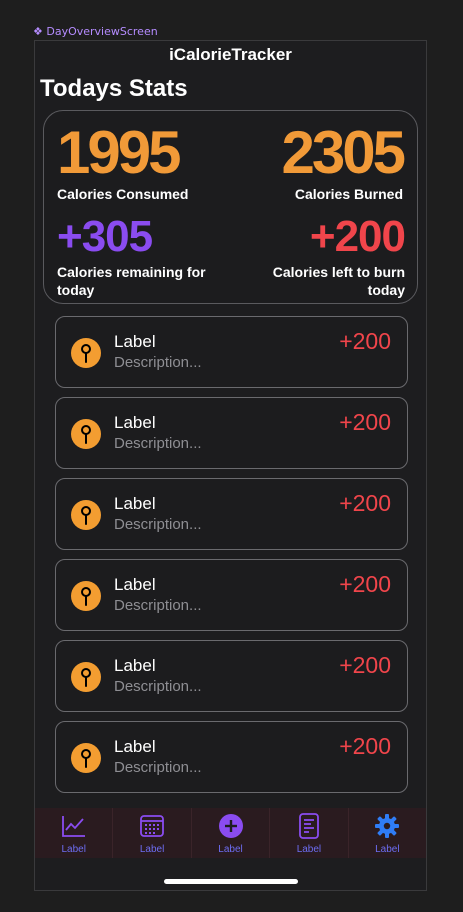 Image resolution: width=463 pixels, height=912 pixels. Describe the element at coordinates (95, 31) in the screenshot. I see `screen-name-label: ❖ DayOverviewScreen` at that location.